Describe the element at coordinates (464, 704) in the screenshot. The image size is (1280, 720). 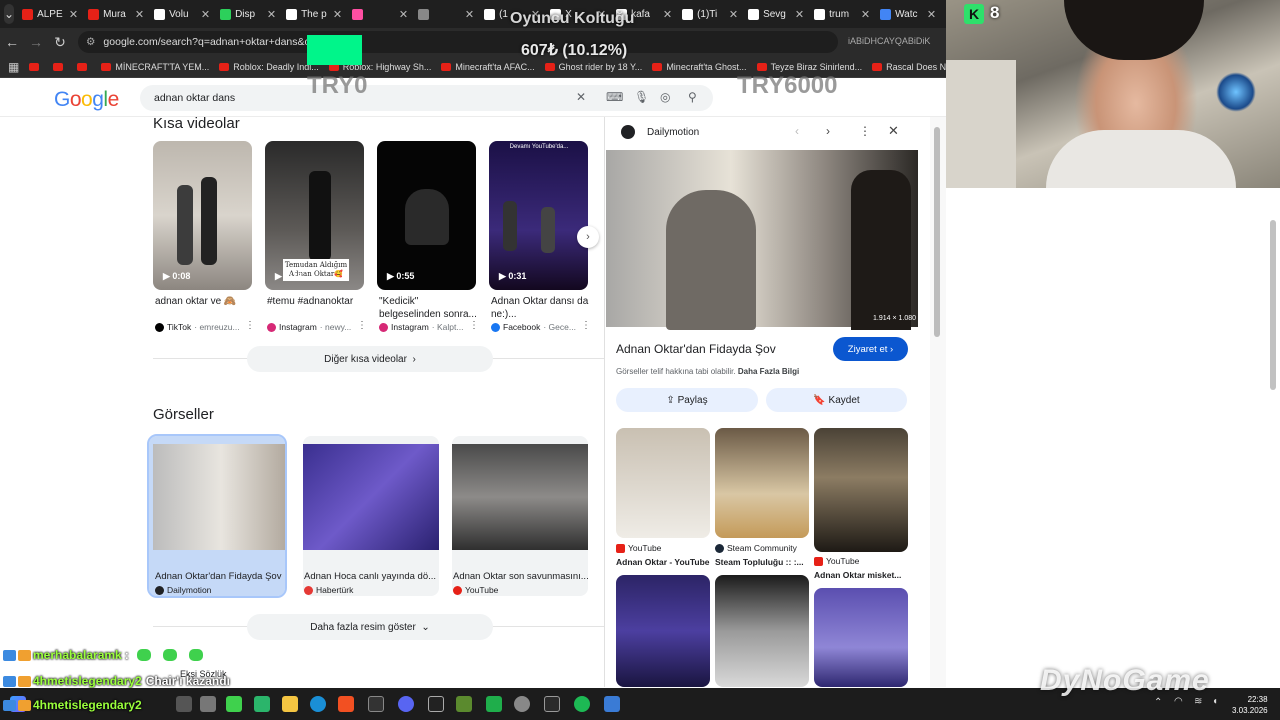
I see `minecraft-icon` at that location.